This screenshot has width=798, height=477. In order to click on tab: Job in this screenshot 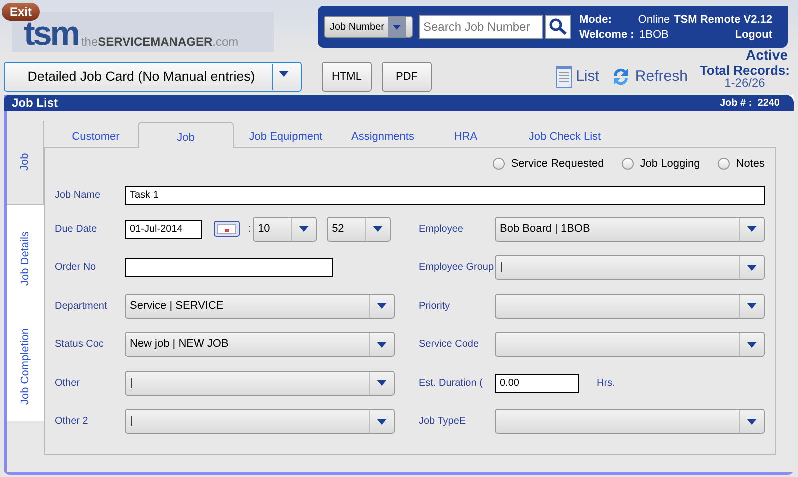, I will do `click(186, 135)`.